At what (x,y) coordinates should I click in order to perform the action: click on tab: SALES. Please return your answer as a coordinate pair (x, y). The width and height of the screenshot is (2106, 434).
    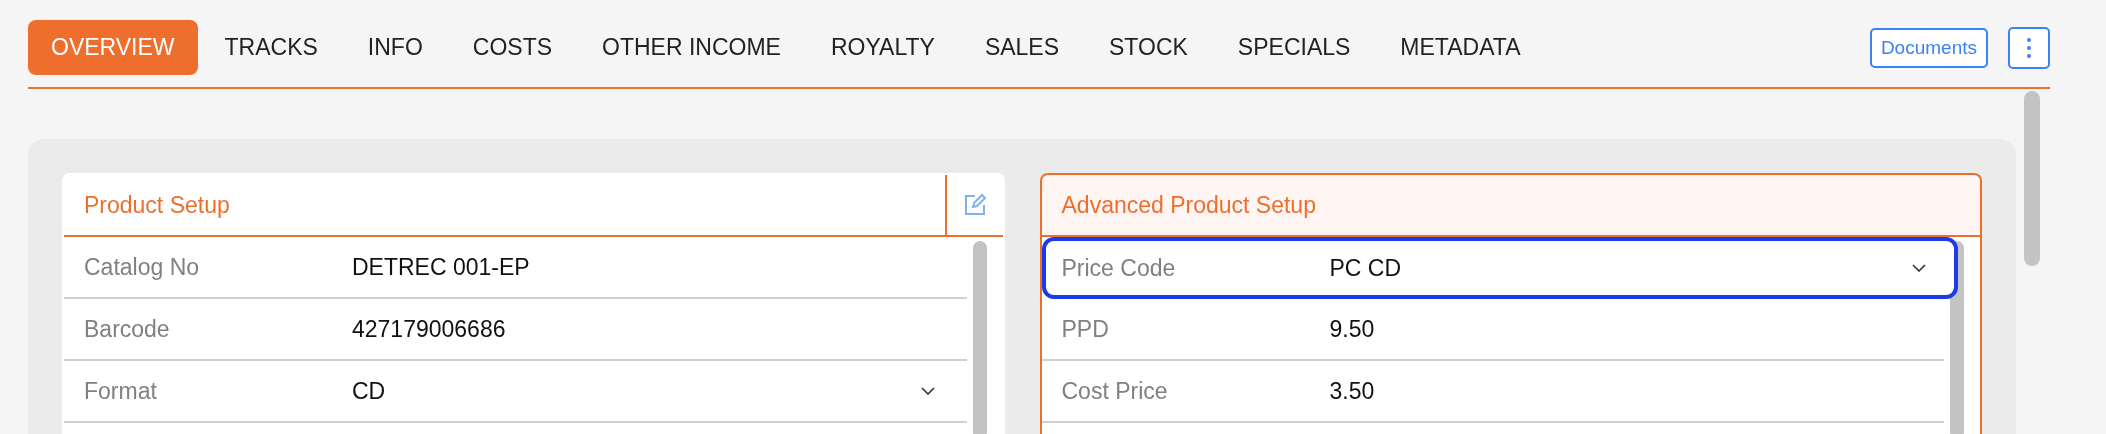
    Looking at the image, I should click on (1022, 47).